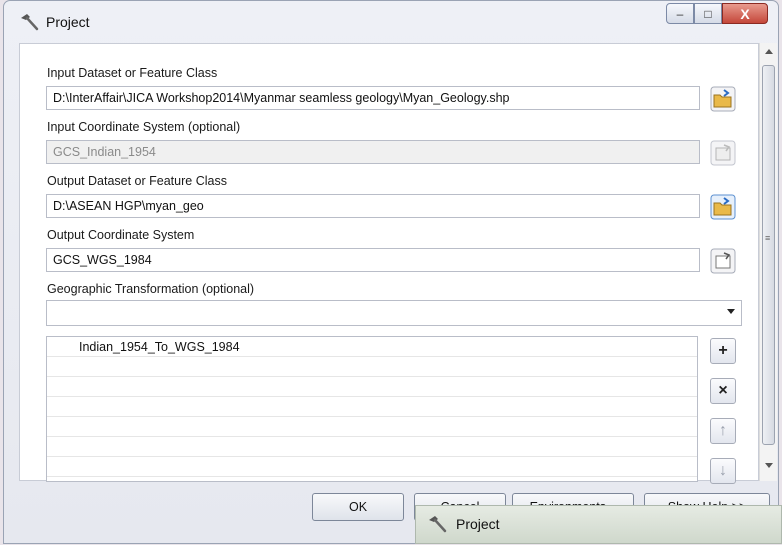  What do you see at coordinates (723, 153) in the screenshot?
I see `coordinate-system-properties-icon` at bounding box center [723, 153].